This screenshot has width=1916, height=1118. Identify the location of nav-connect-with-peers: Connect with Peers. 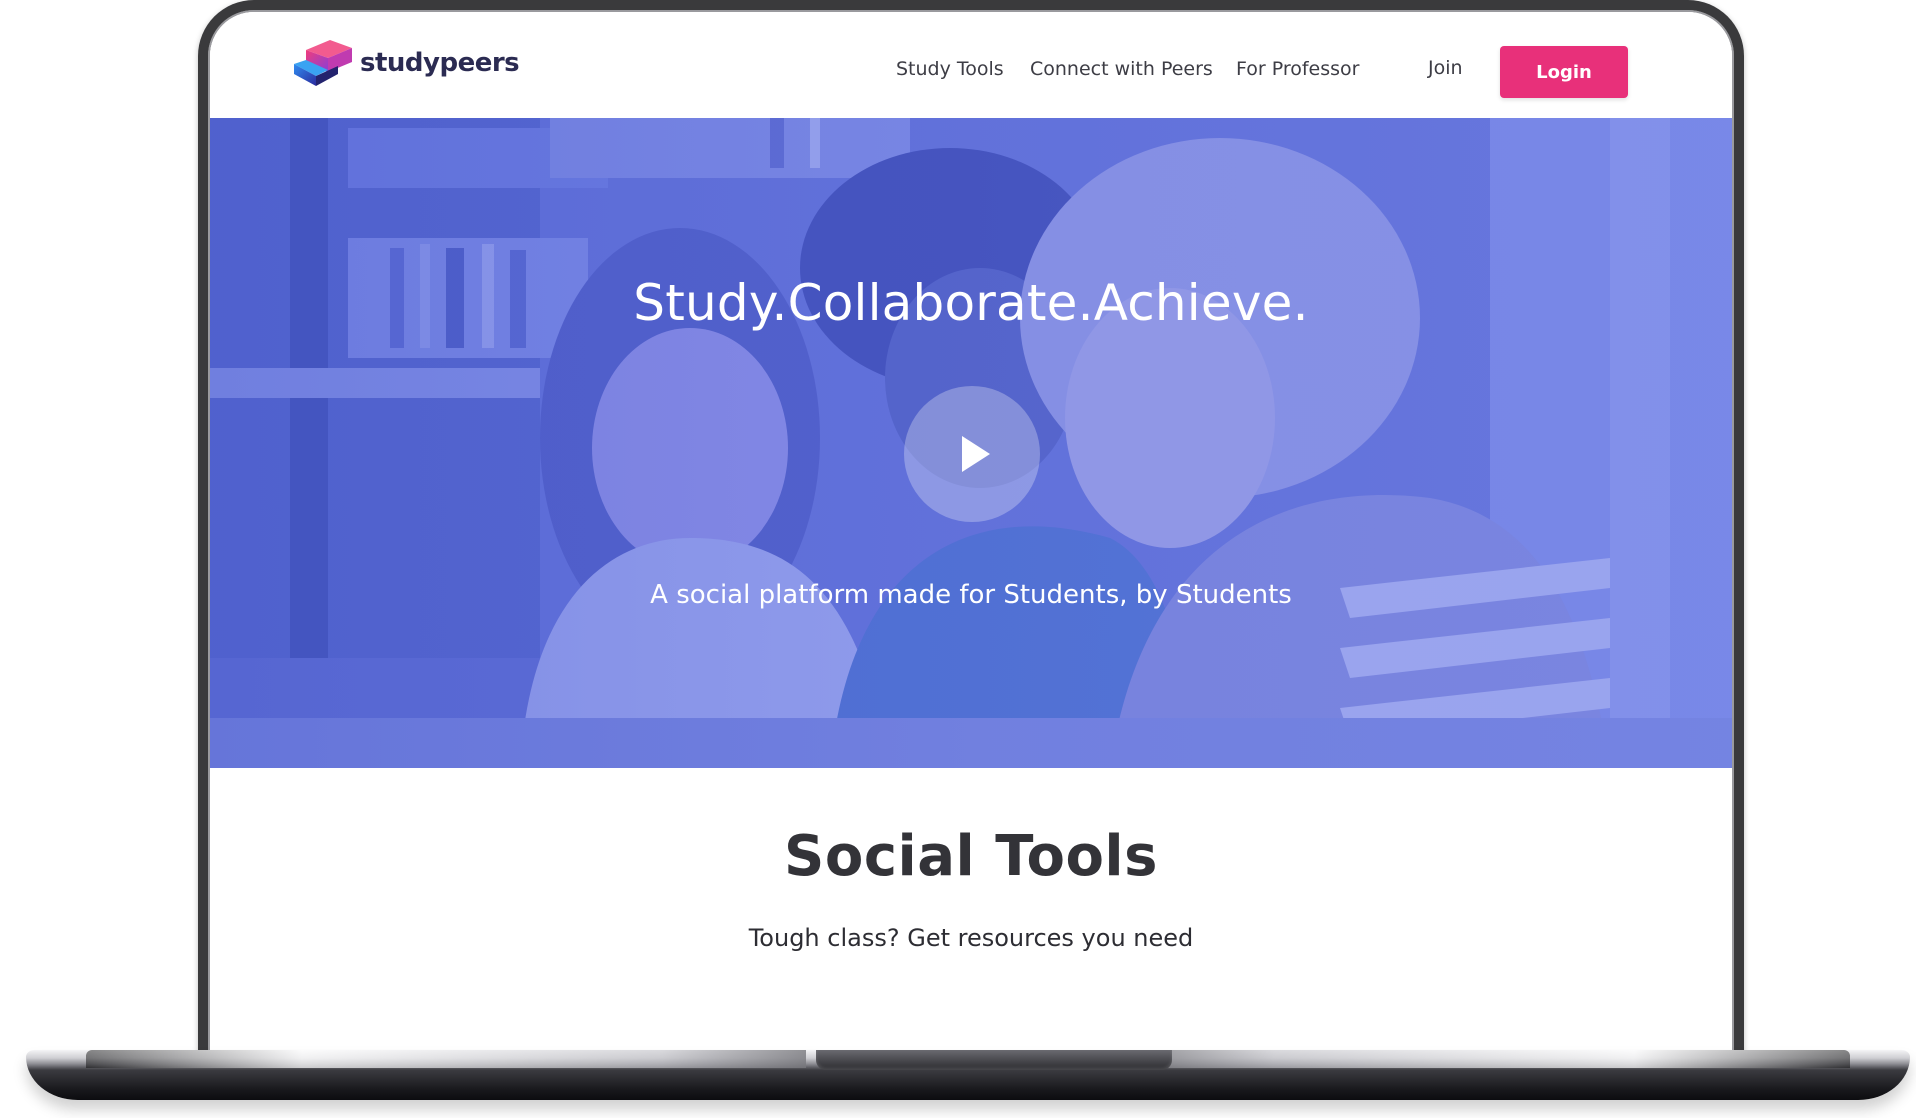
(1121, 69).